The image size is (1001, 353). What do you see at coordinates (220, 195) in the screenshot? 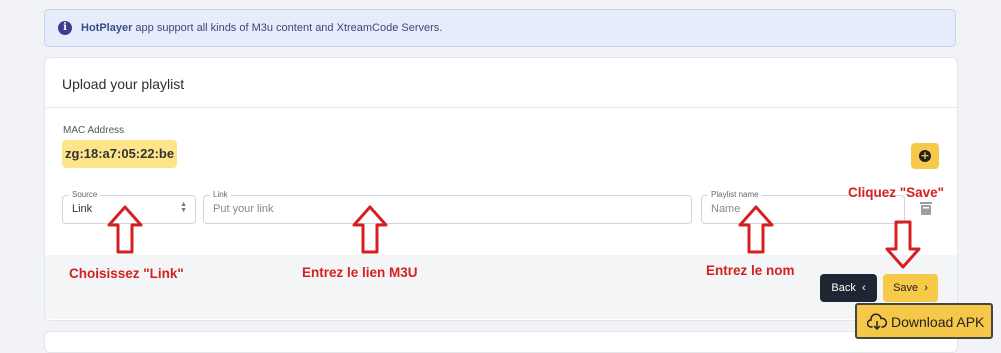
I see `link-legend: Link` at bounding box center [220, 195].